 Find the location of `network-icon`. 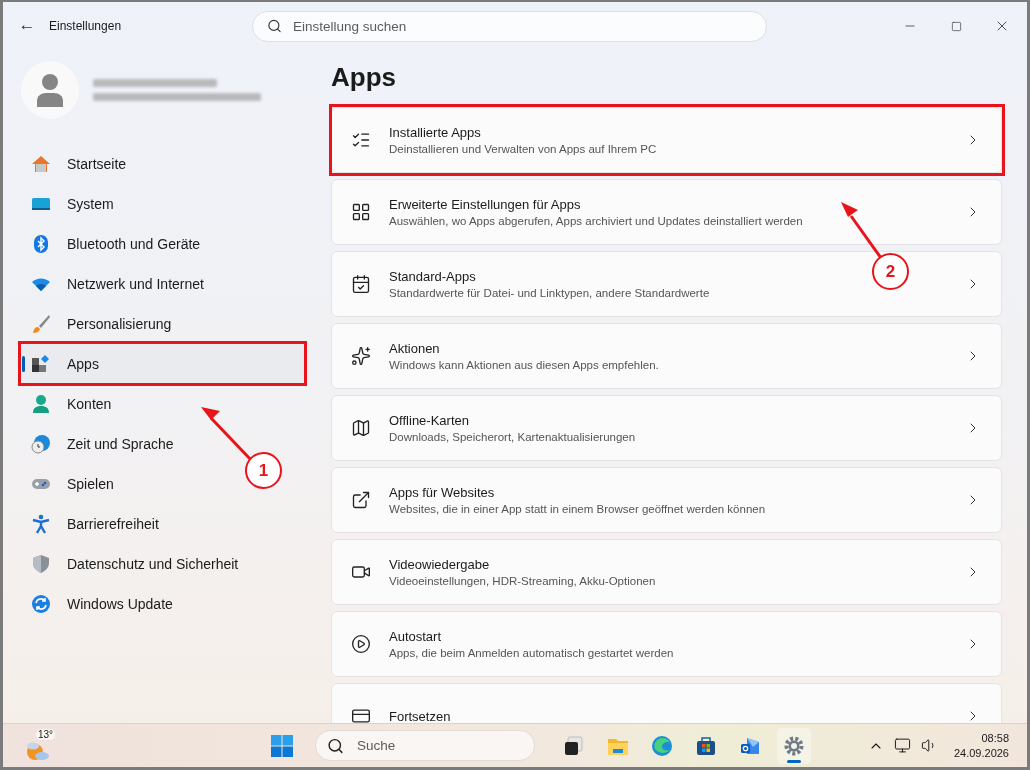

network-icon is located at coordinates (902, 745).